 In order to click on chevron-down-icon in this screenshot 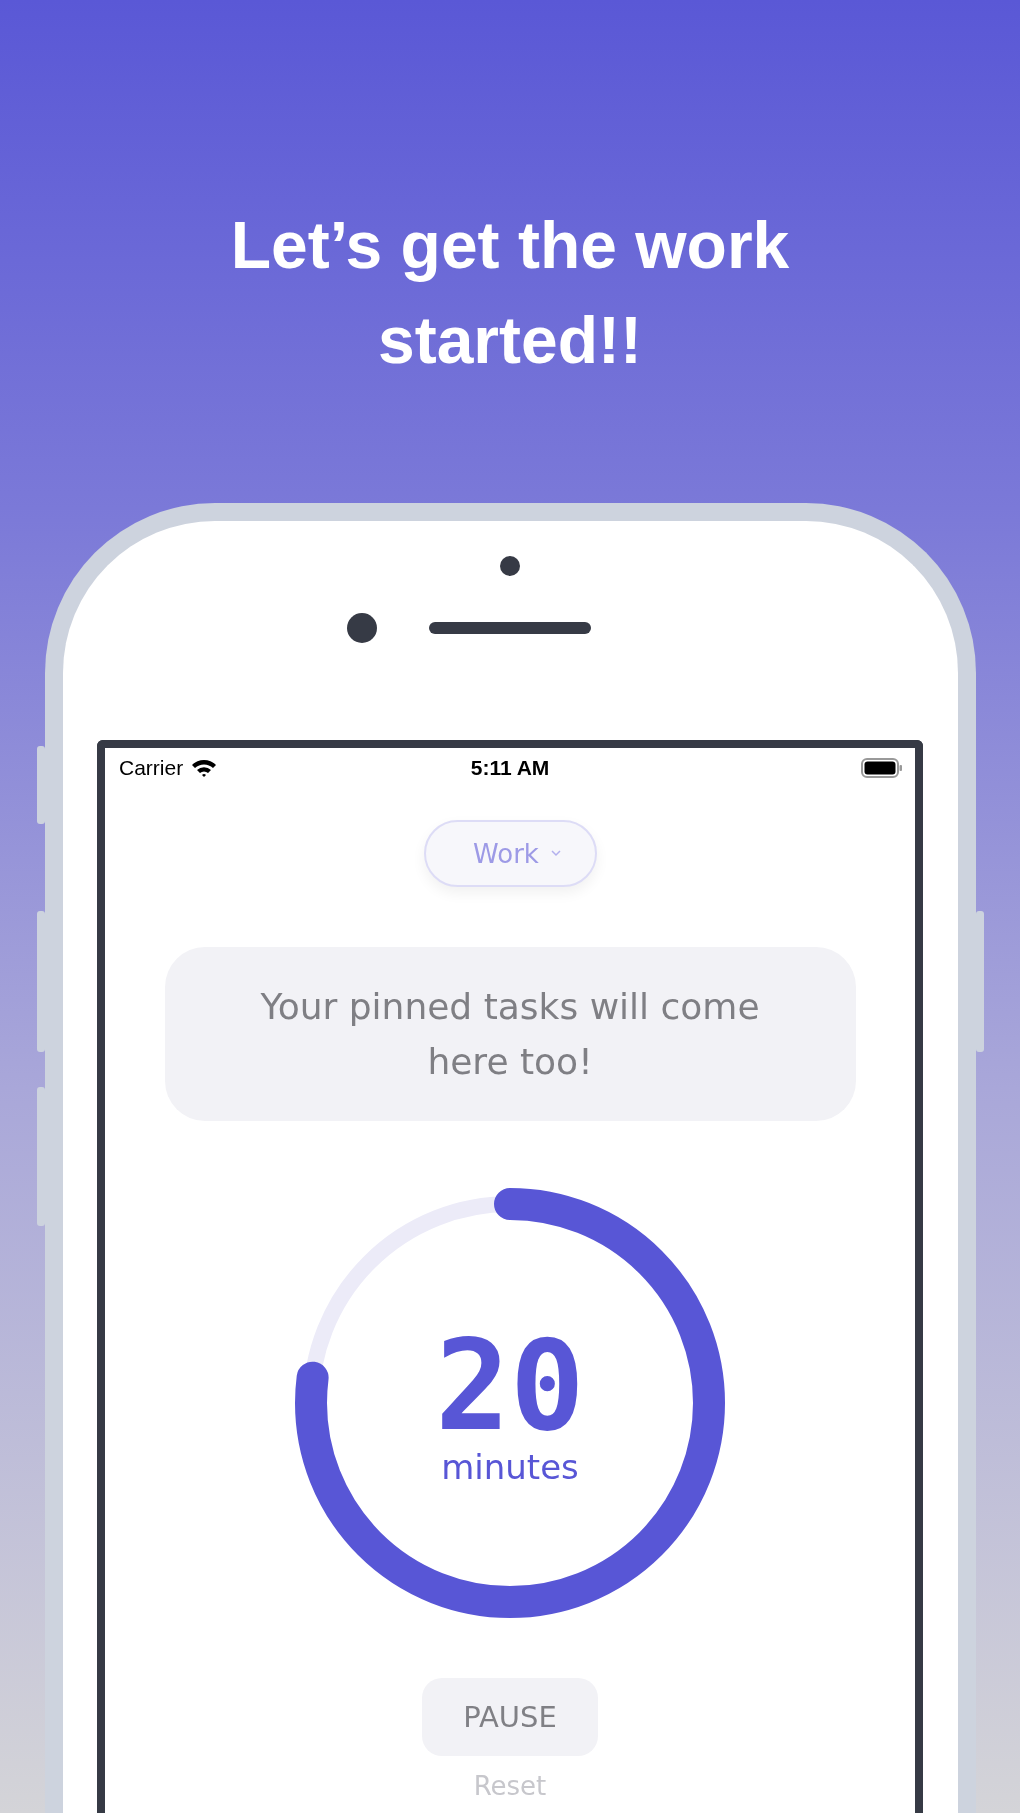, I will do `click(555, 853)`.